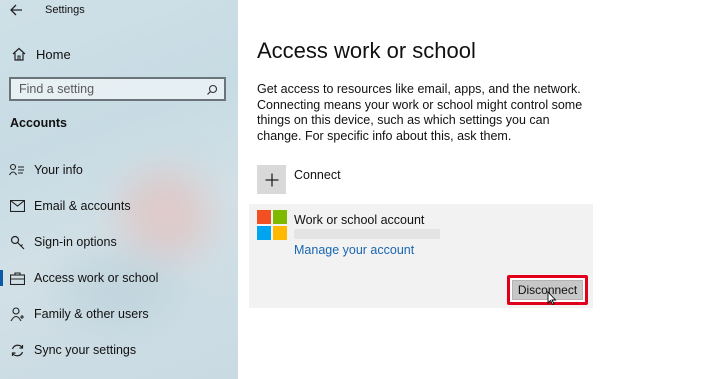 This screenshot has height=379, width=712. Describe the element at coordinates (17, 170) in the screenshot. I see `person-card-icon` at that location.